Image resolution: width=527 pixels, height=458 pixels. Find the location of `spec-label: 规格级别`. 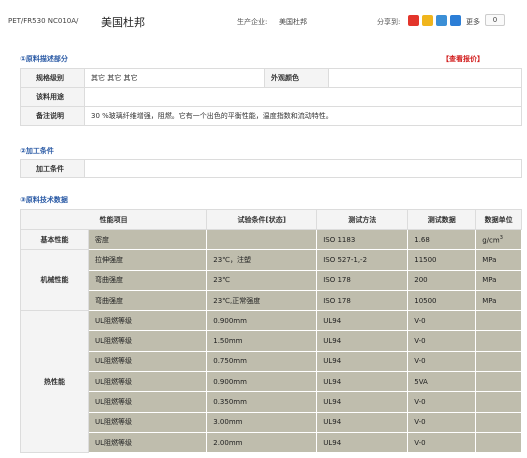

spec-label: 规格级别 is located at coordinates (52, 78).